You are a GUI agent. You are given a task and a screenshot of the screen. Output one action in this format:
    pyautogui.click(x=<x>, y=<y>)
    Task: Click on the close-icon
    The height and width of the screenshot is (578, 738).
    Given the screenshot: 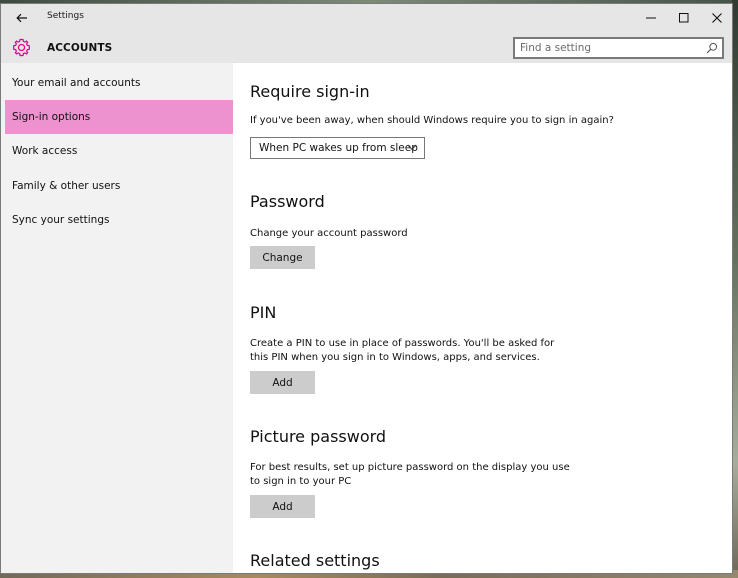 What is the action you would take?
    pyautogui.click(x=716, y=17)
    